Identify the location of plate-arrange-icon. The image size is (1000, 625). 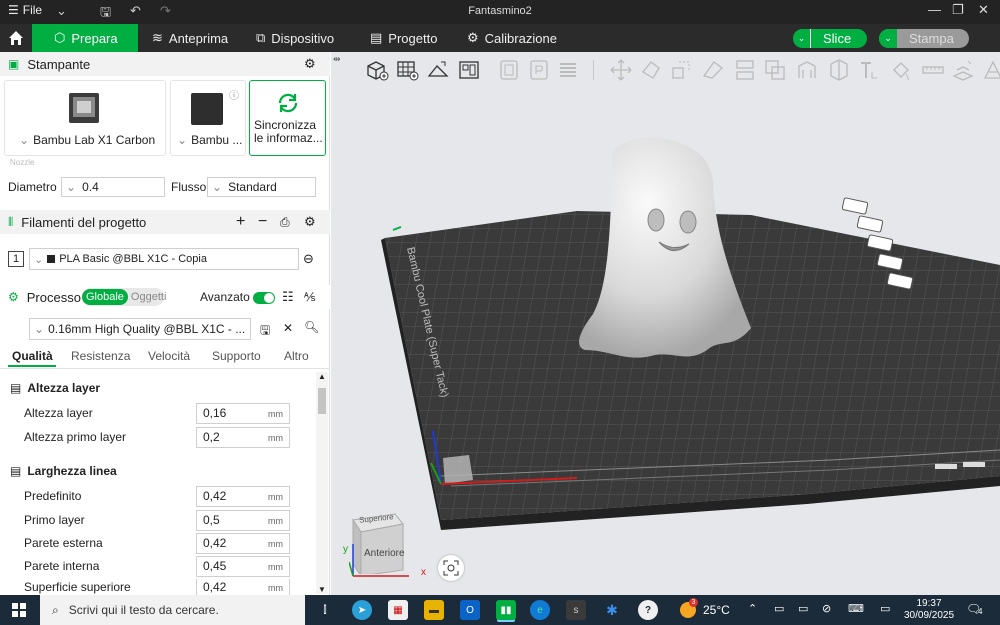
(870, 224).